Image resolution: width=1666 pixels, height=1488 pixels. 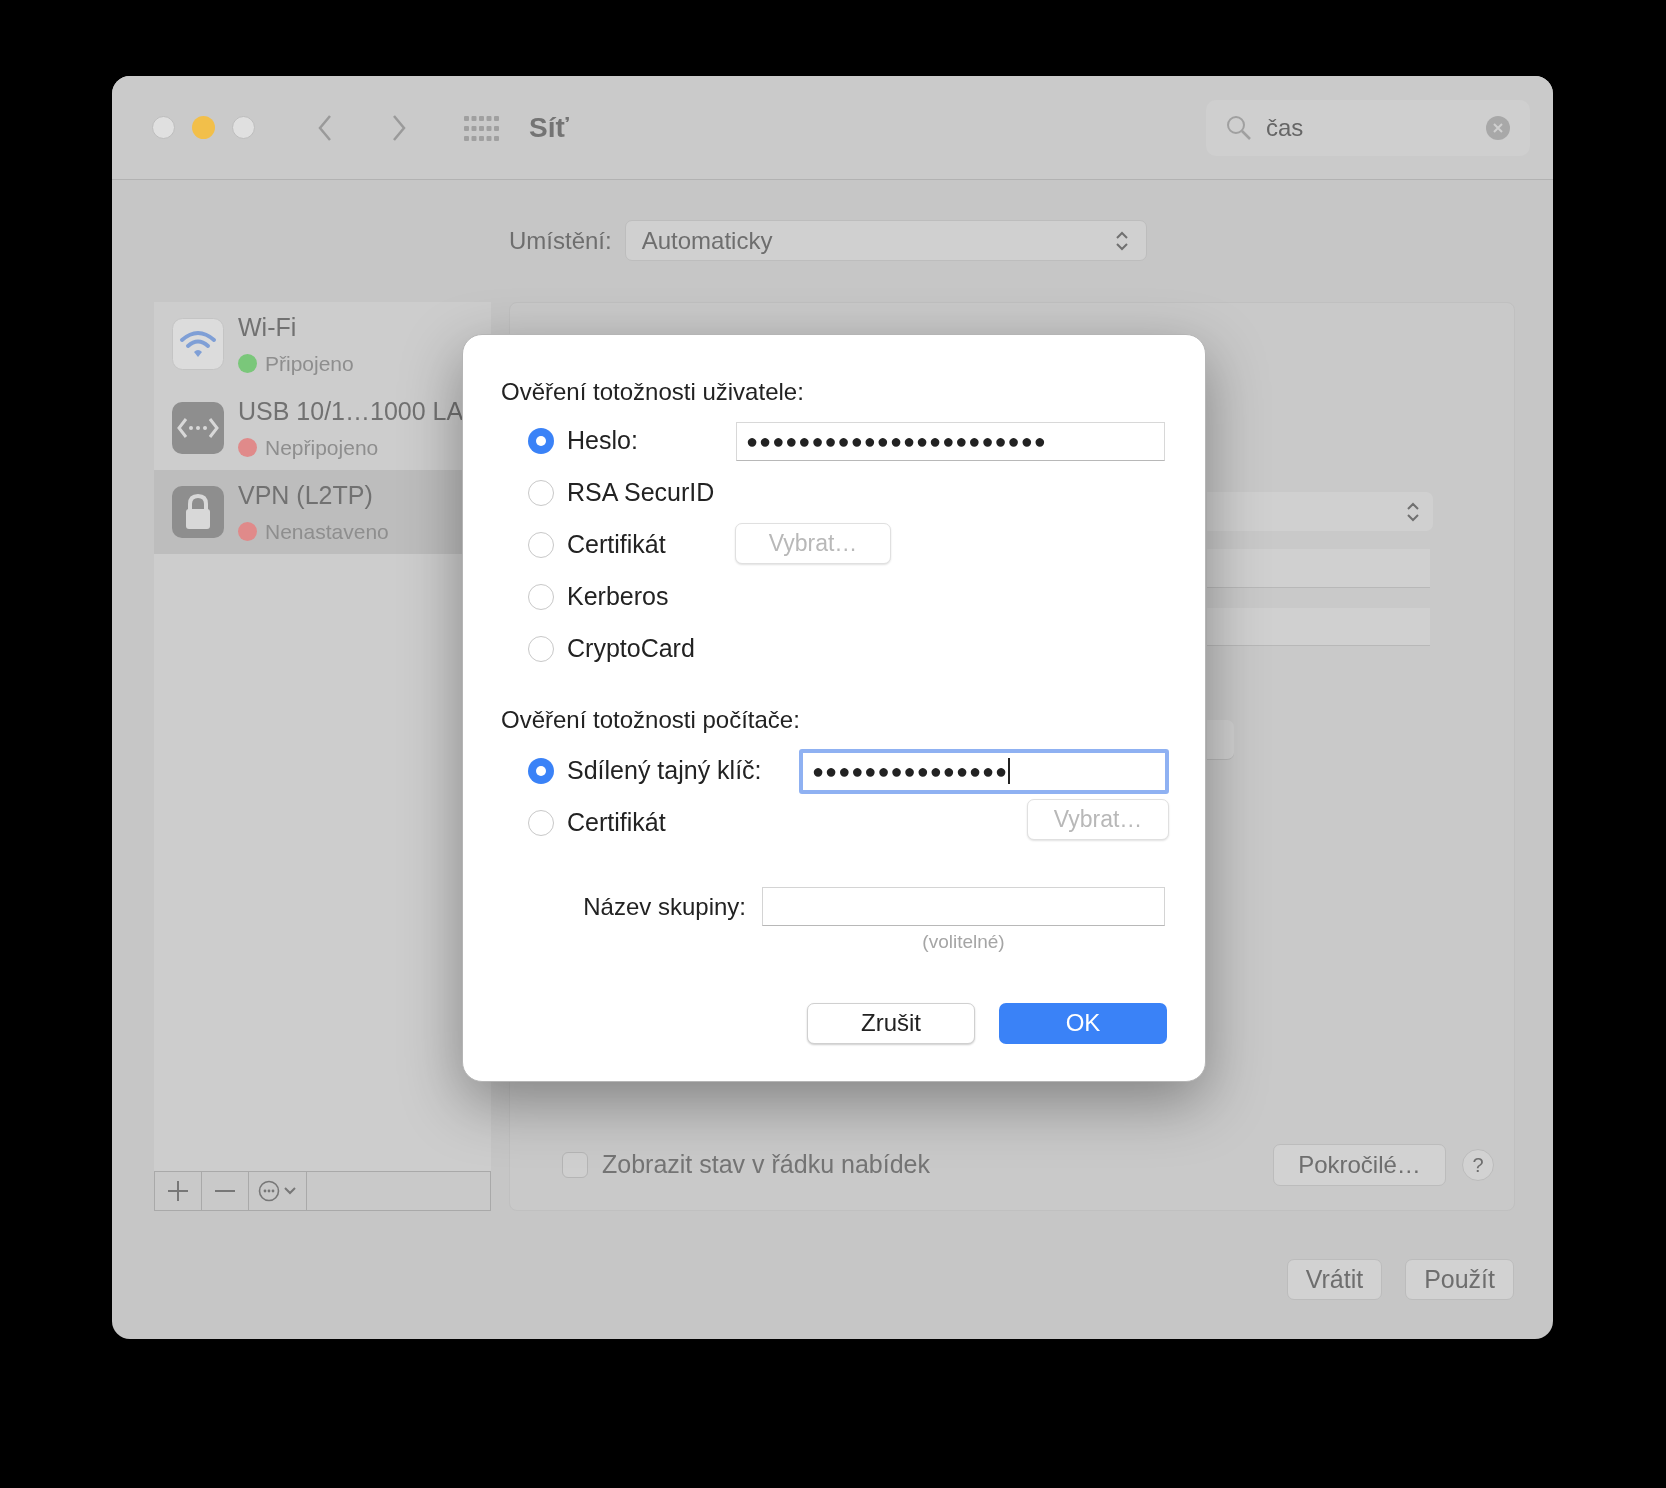 What do you see at coordinates (269, 1191) in the screenshot?
I see `ellipsis-circle-icon` at bounding box center [269, 1191].